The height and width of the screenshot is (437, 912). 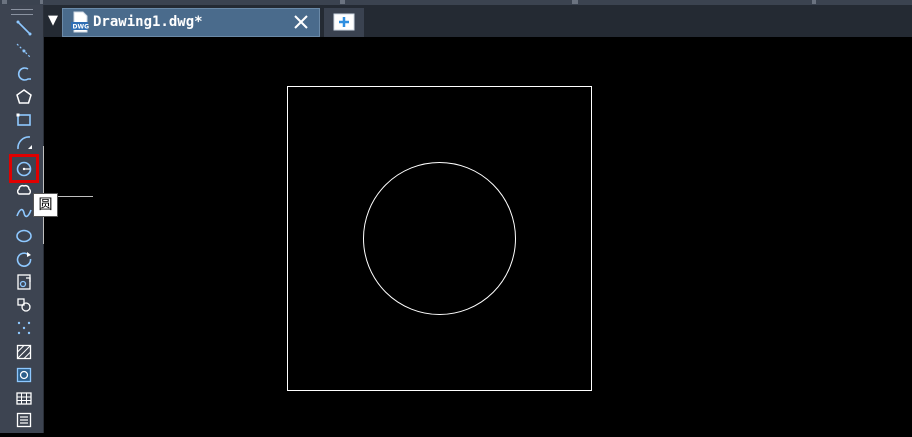 What do you see at coordinates (24, 168) in the screenshot?
I see `circle-icon` at bounding box center [24, 168].